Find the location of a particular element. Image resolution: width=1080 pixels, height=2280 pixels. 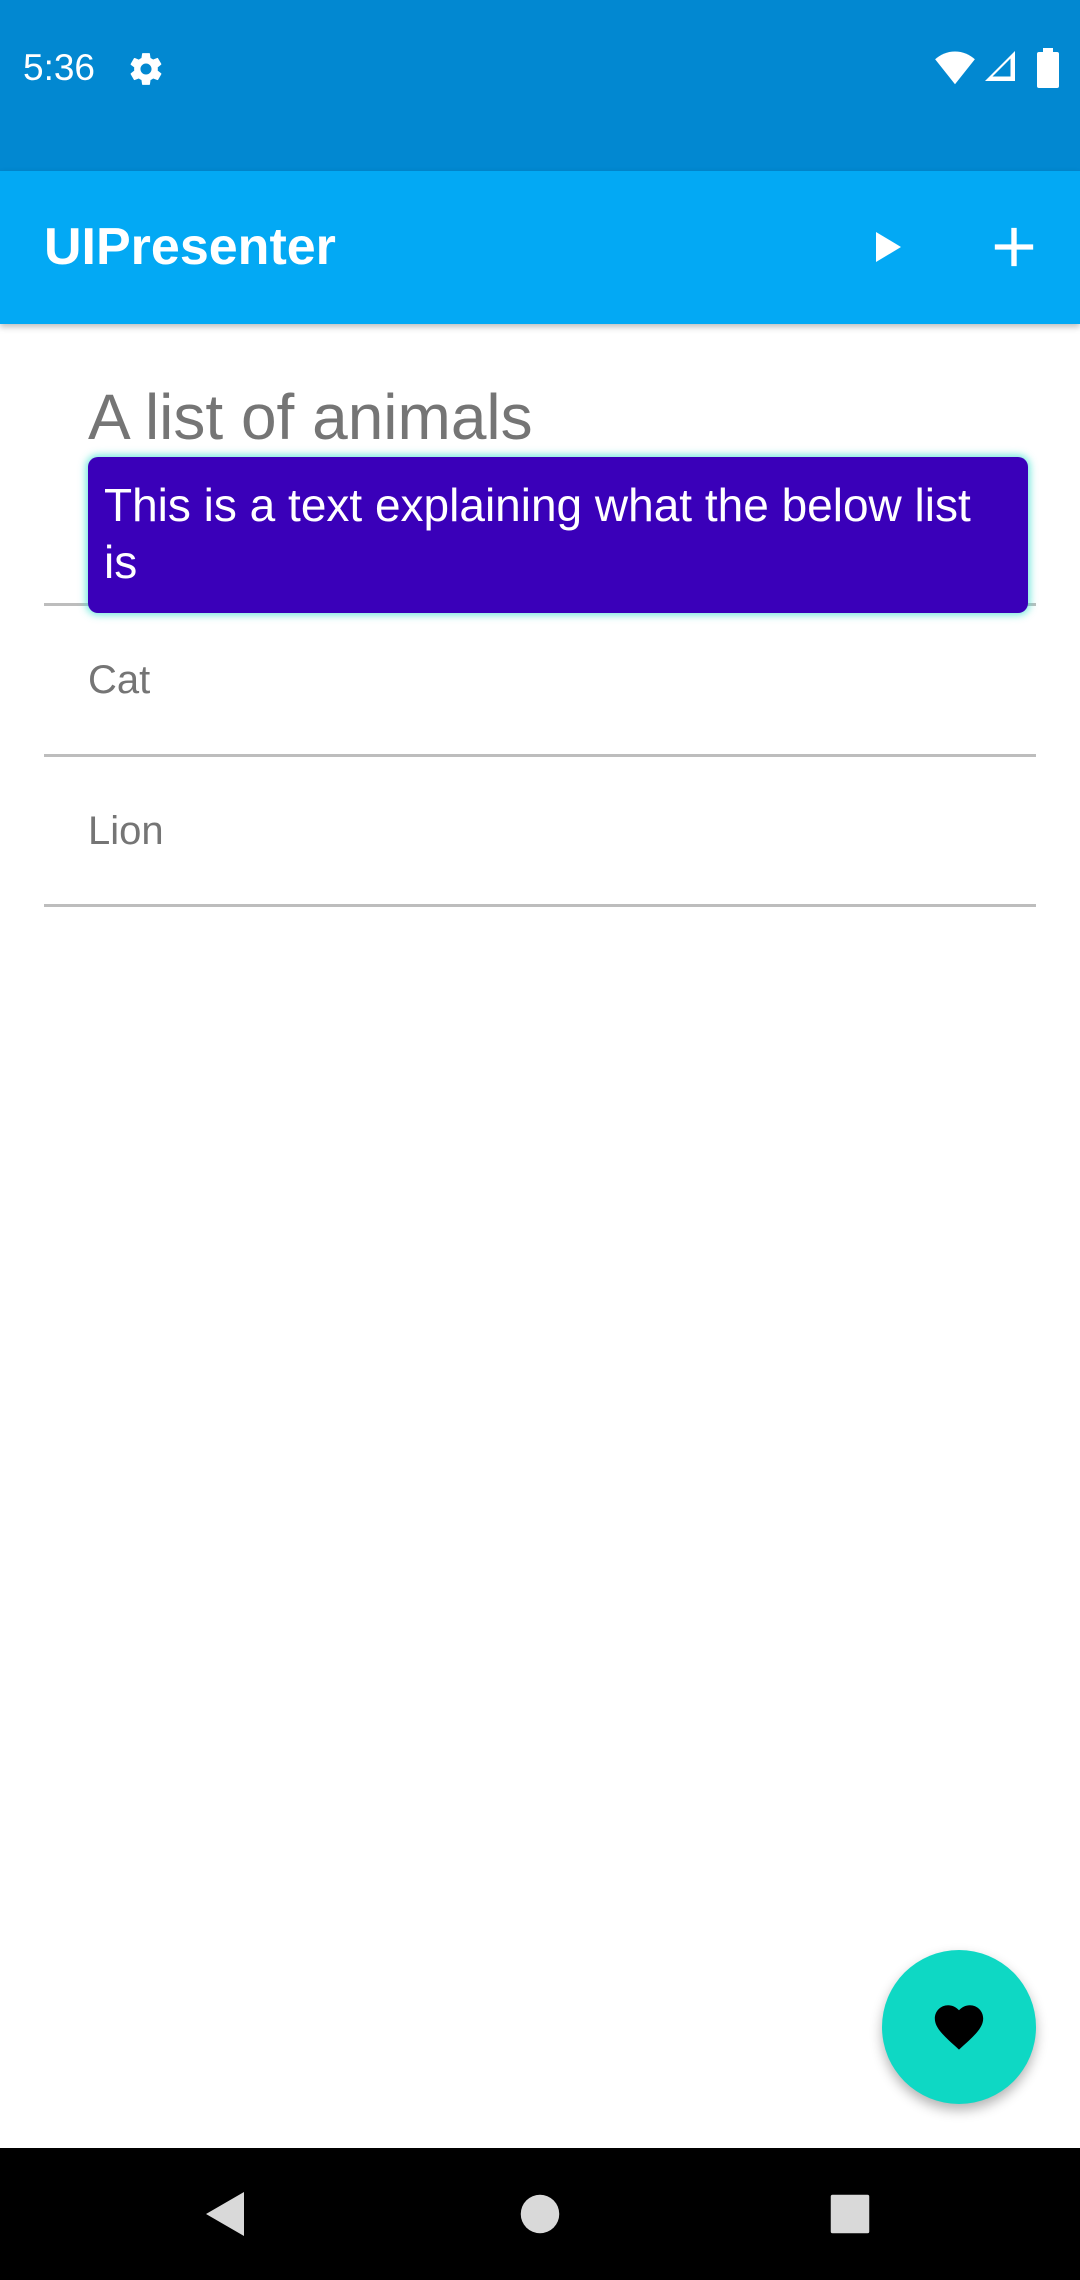

recents-button is located at coordinates (850, 2214).